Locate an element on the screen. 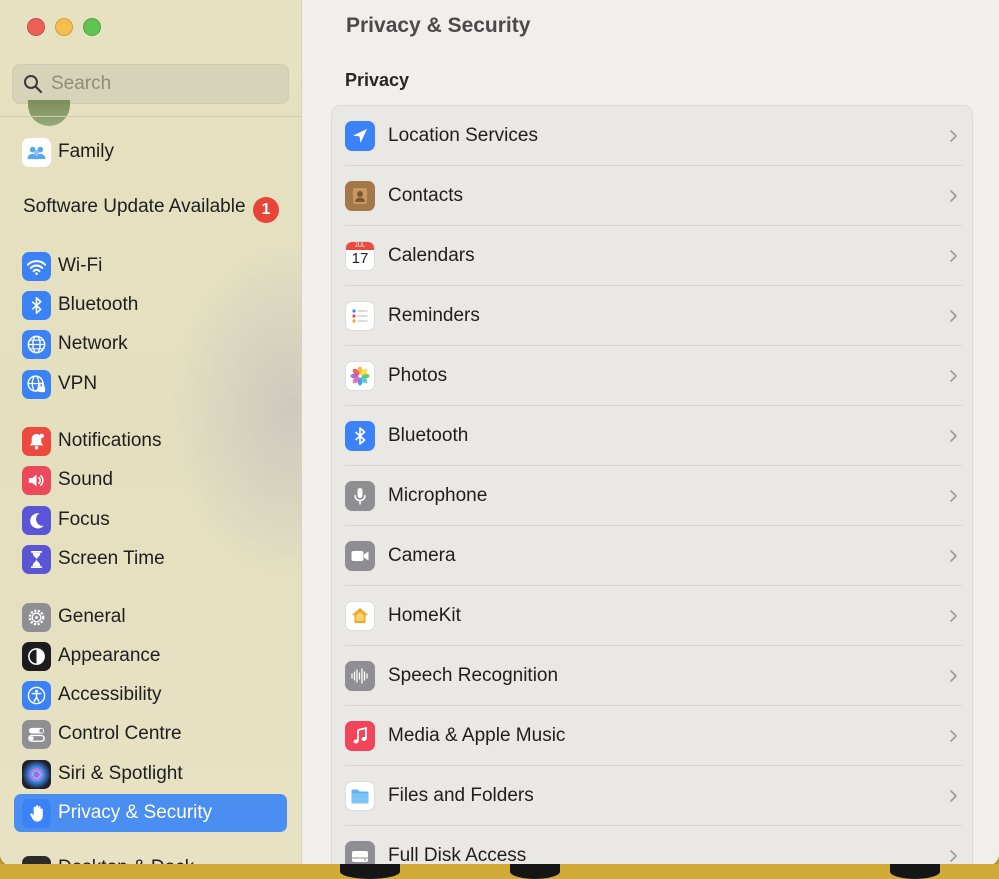 This screenshot has width=999, height=879. minimize-window-button is located at coordinates (64, 27).